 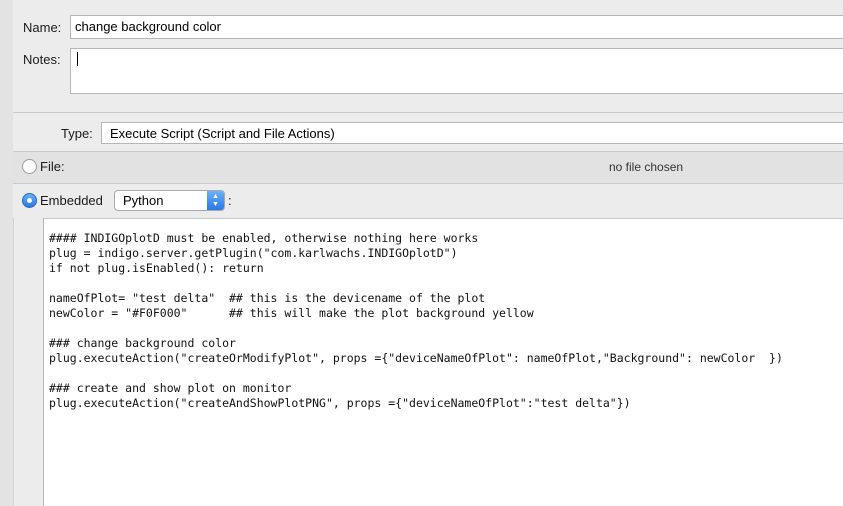 What do you see at coordinates (142, 343) in the screenshot?
I see `code-line: ### change background color` at bounding box center [142, 343].